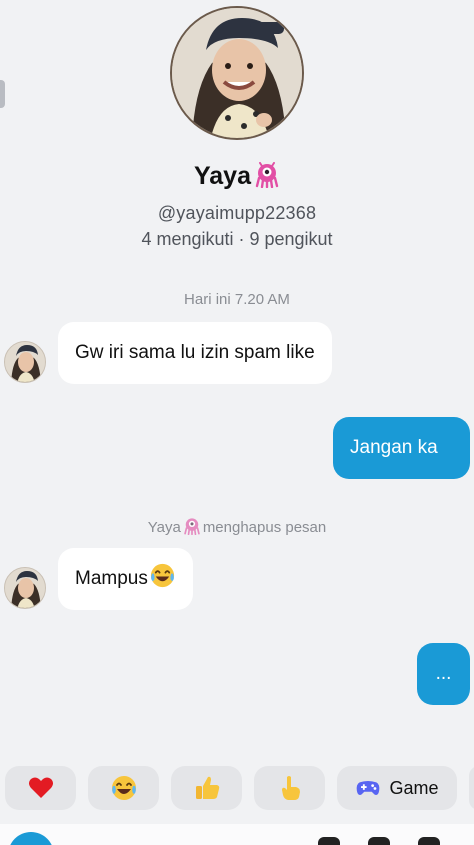 The height and width of the screenshot is (845, 474). I want to click on incoming-message-bubble: Gw iri sama lu izin spam like, so click(195, 353).